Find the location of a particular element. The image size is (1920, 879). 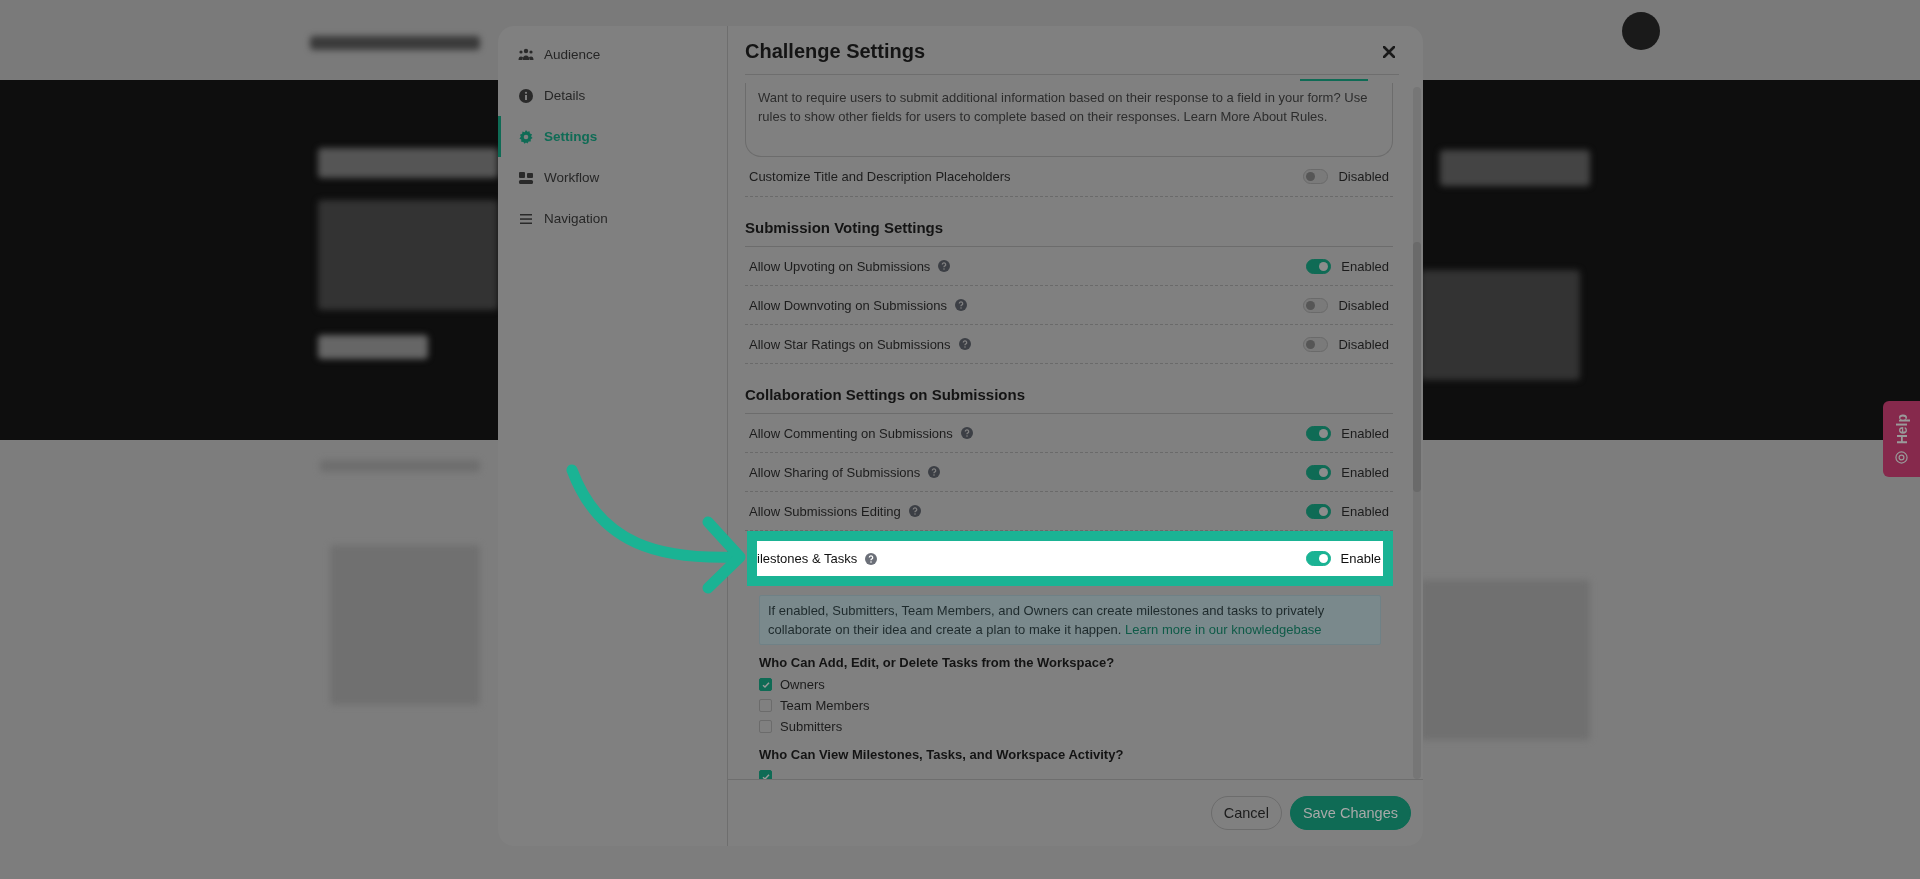

close-icon is located at coordinates (1389, 52).